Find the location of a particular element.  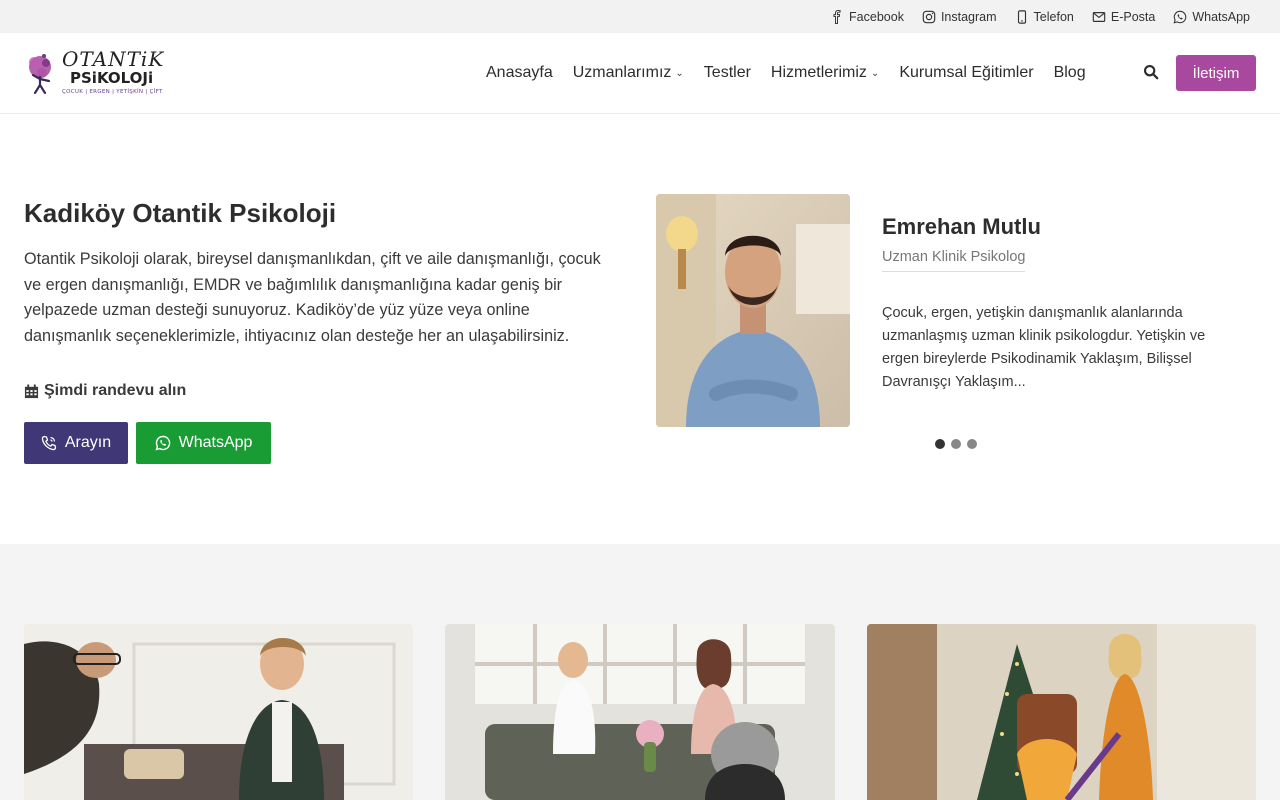

nav-label: Testler is located at coordinates (727, 72).